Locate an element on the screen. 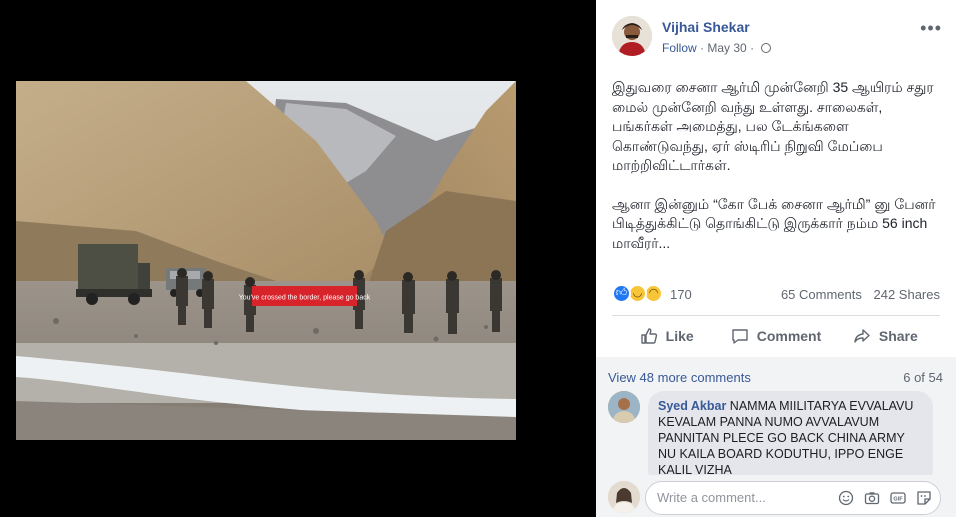 This screenshot has height=517, width=956. sticker-icon is located at coordinates (924, 498).